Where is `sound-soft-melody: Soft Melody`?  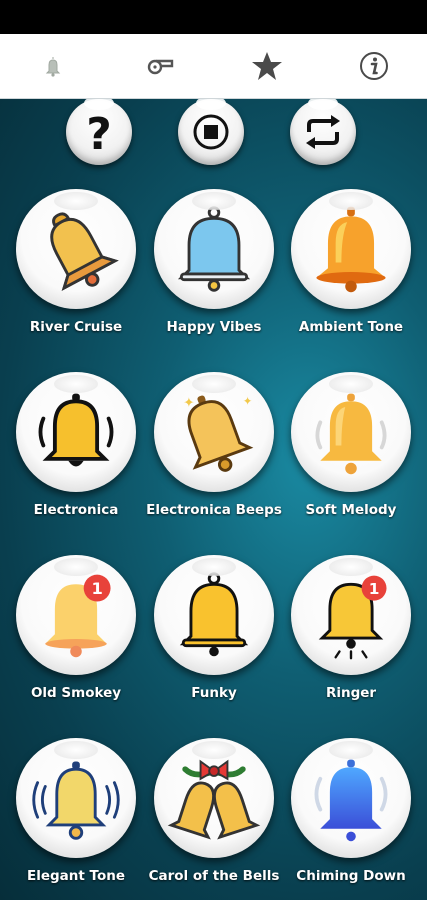 sound-soft-melody: Soft Melody is located at coordinates (351, 457).